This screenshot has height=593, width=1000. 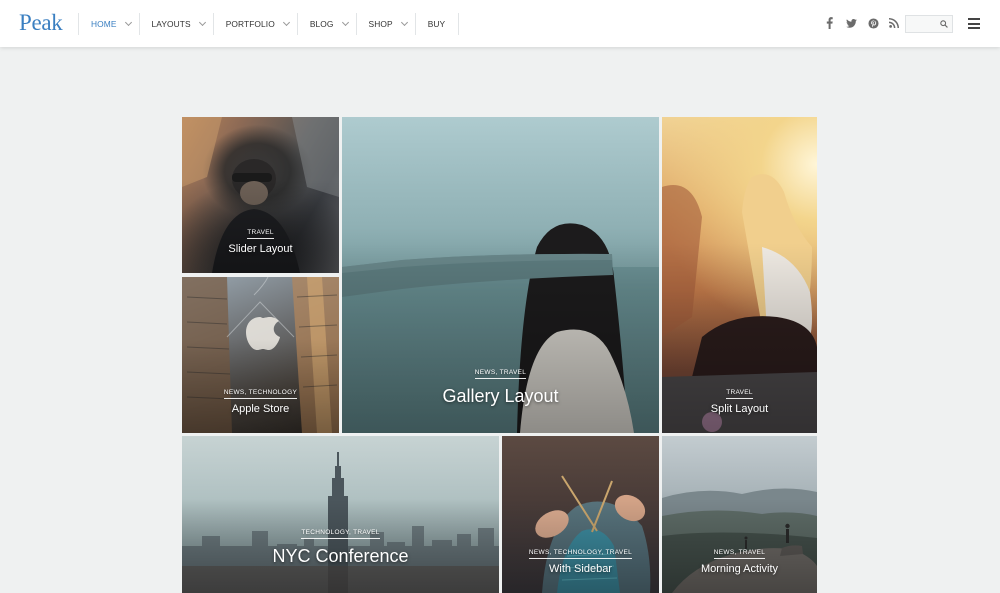 I want to click on nav-item-blog: BLOG, so click(x=326, y=24).